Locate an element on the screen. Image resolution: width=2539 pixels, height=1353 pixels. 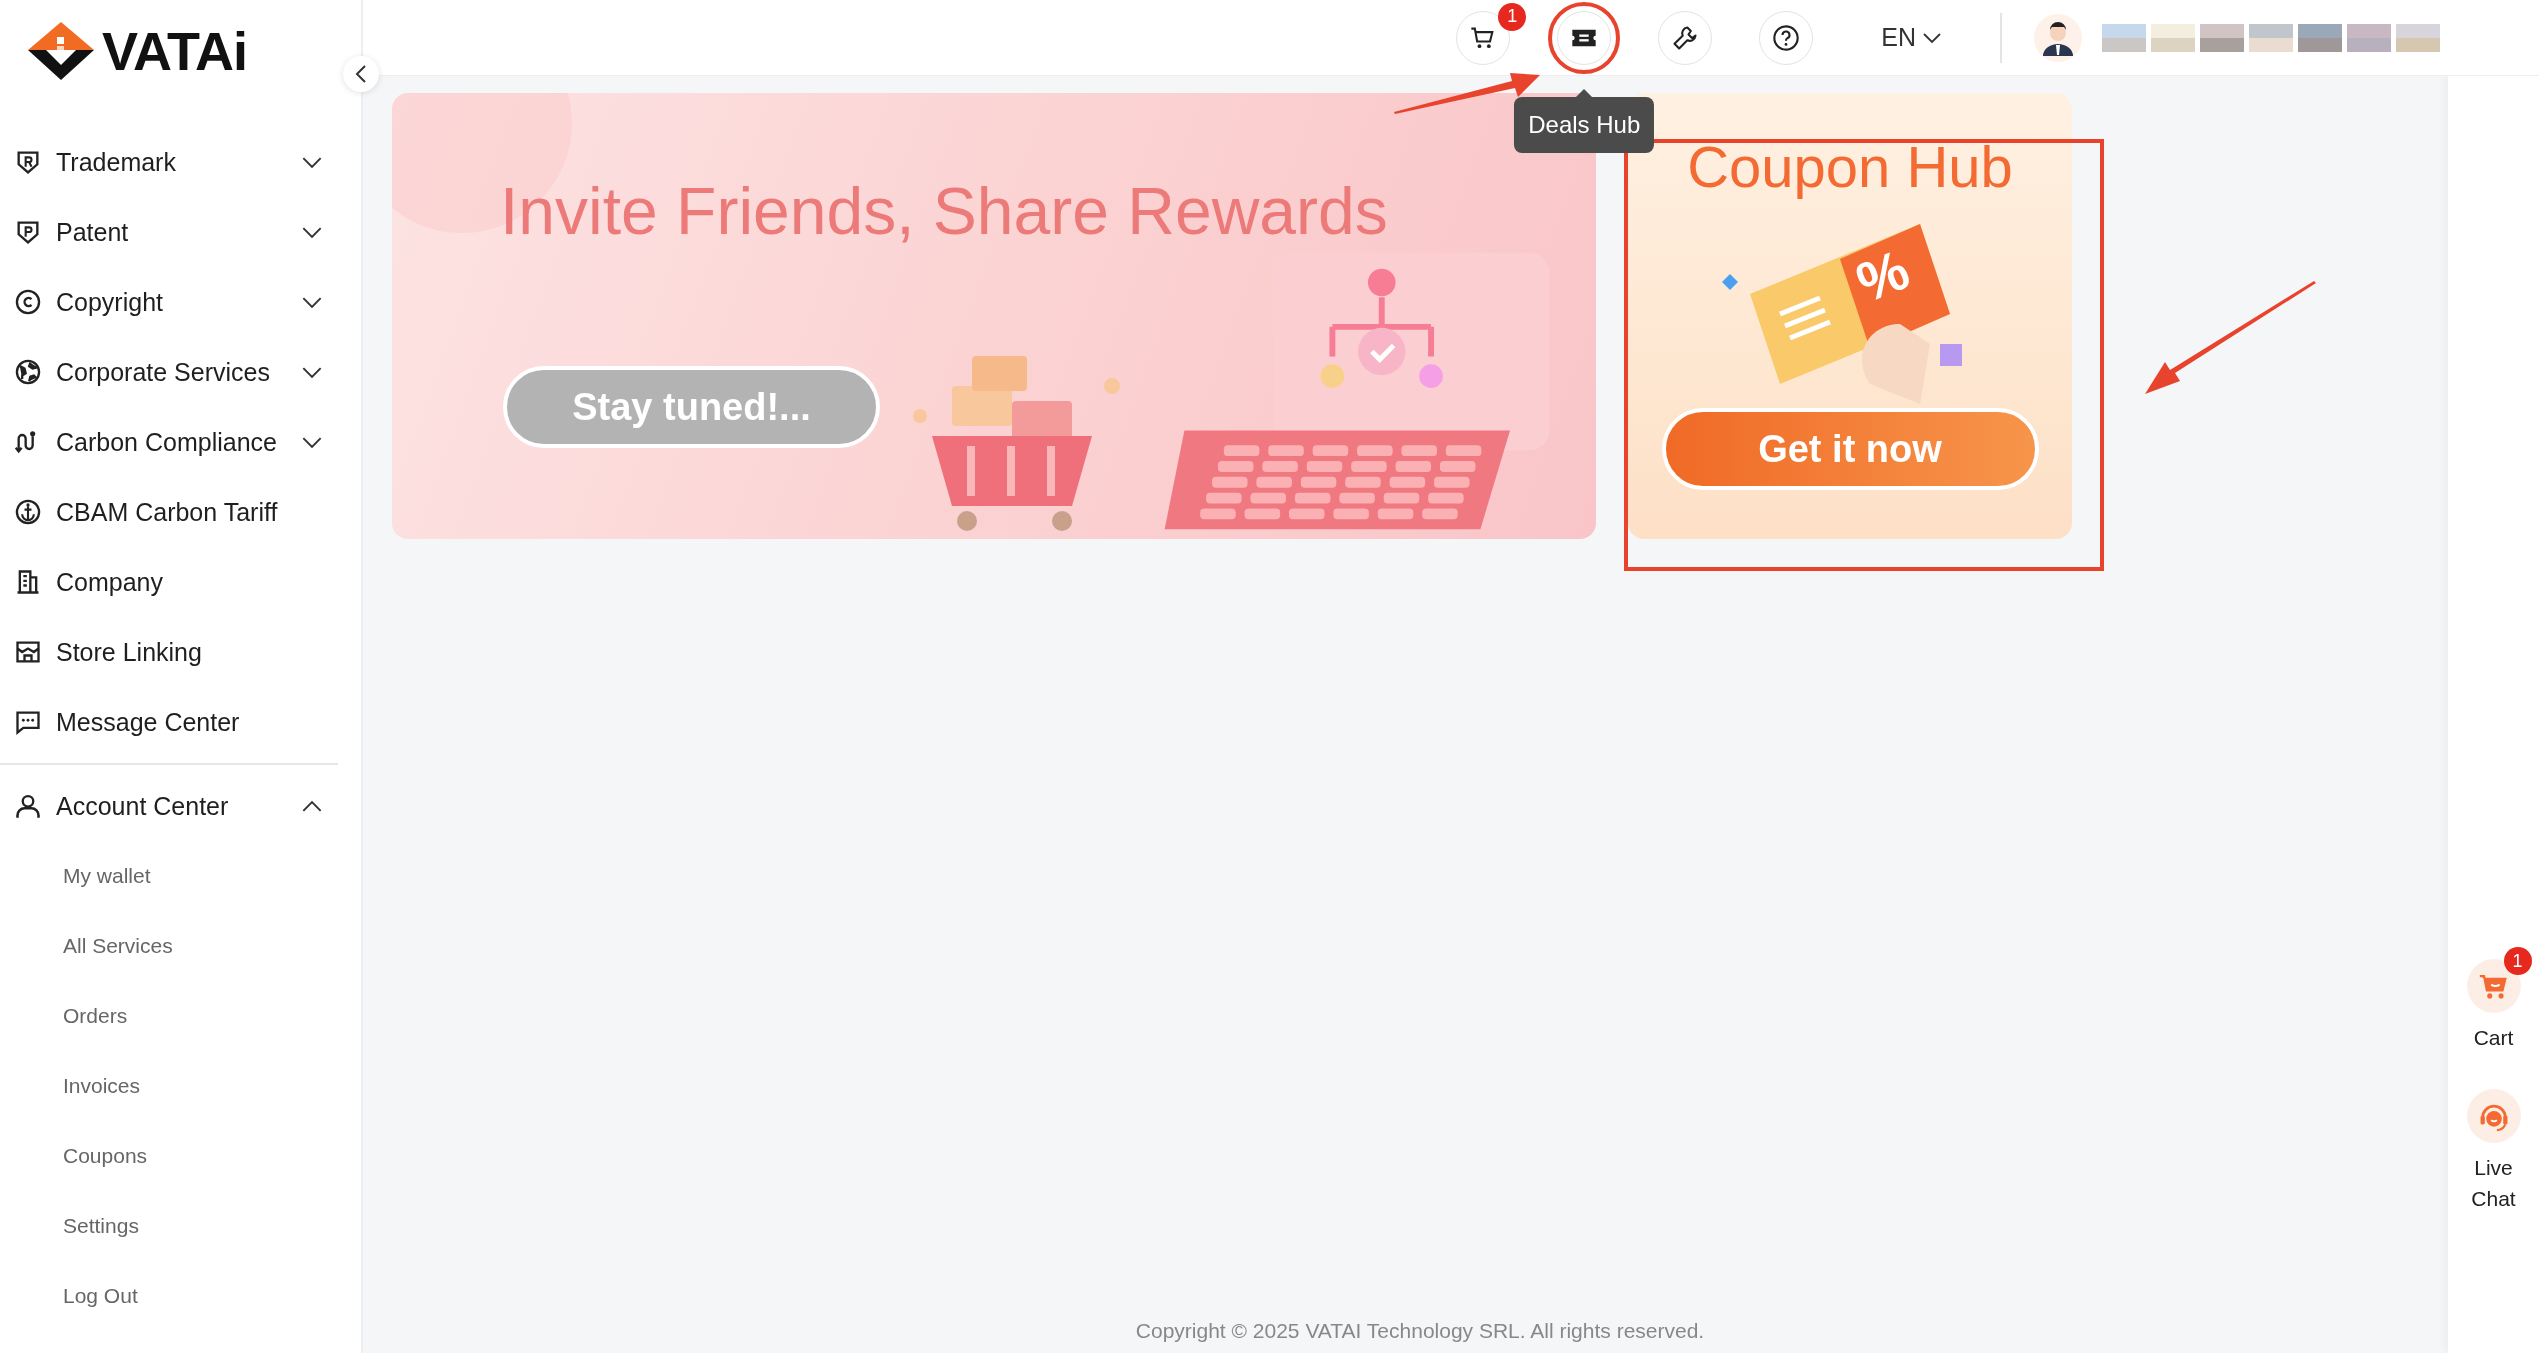
sidebar-item: Corporate Services is located at coordinates (180, 372).